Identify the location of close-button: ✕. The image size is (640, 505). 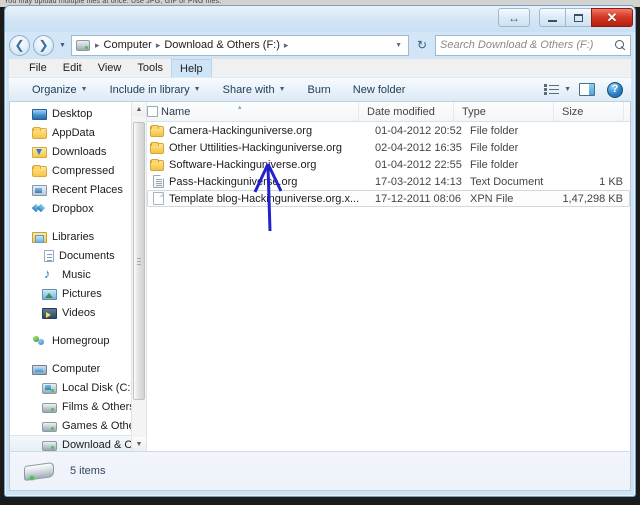
(612, 17).